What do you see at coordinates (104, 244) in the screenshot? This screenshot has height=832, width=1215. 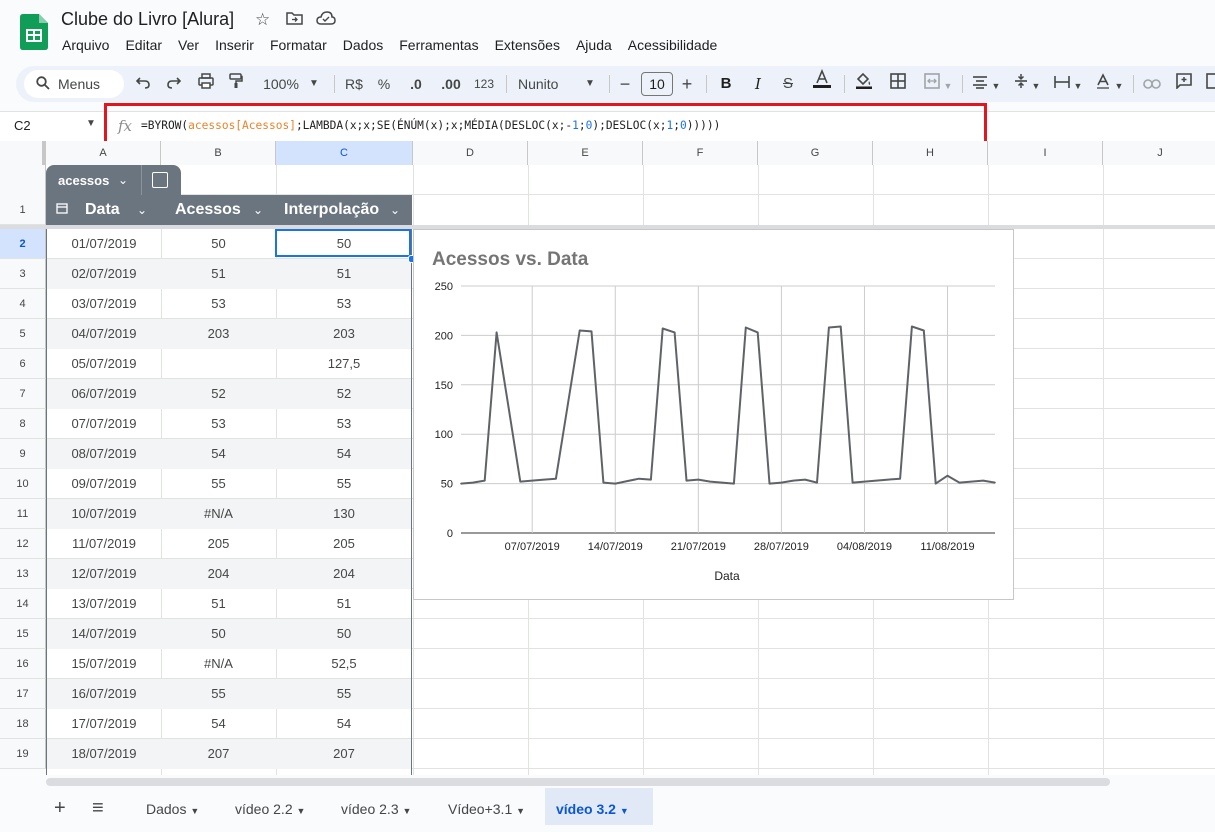 I see `cell-date: 01/07/2019` at bounding box center [104, 244].